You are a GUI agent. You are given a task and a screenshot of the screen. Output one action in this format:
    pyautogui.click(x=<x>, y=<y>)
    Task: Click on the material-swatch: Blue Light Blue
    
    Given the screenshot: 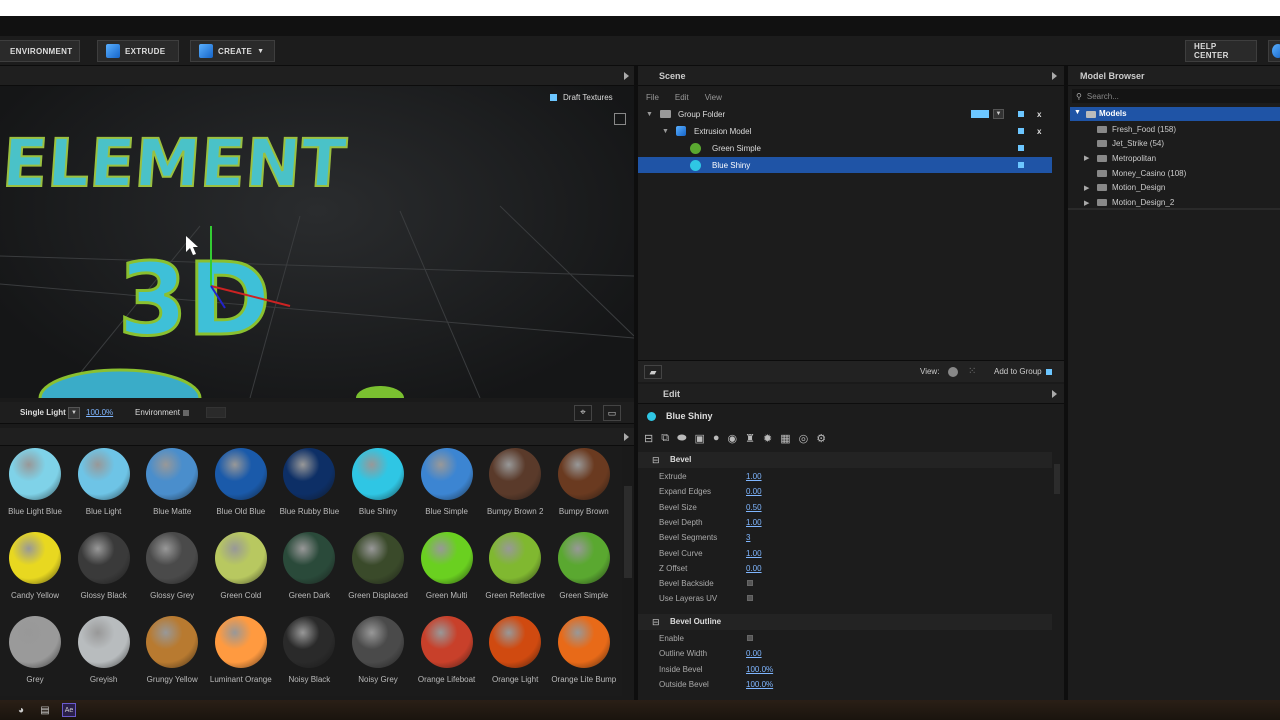 What is the action you would take?
    pyautogui.click(x=35, y=482)
    